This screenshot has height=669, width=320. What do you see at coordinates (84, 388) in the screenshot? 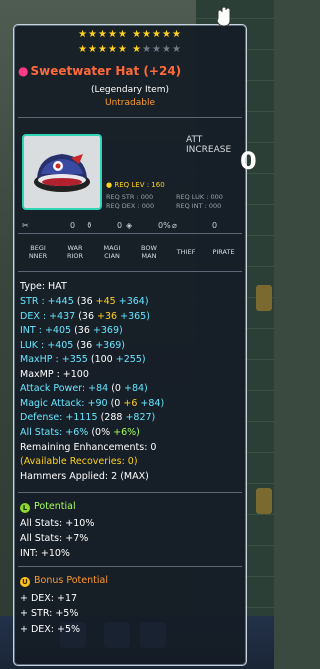
I see `stat-attack-power: Attack Power: +84 (0 +84)` at bounding box center [84, 388].